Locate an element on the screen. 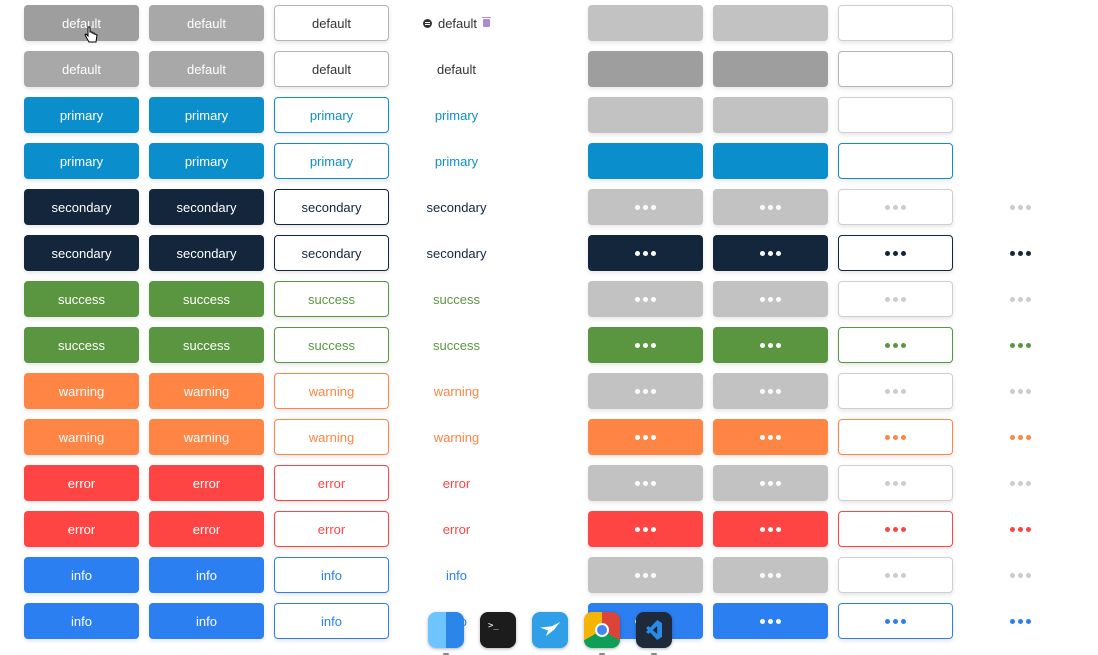  default-outline-button: default is located at coordinates (331, 23).